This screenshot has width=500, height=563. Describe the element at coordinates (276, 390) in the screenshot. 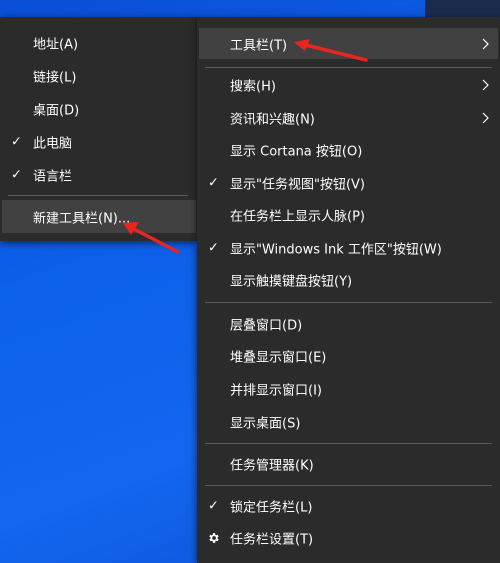

I see `menu-item-label: 并排显示窗口(I)` at that location.